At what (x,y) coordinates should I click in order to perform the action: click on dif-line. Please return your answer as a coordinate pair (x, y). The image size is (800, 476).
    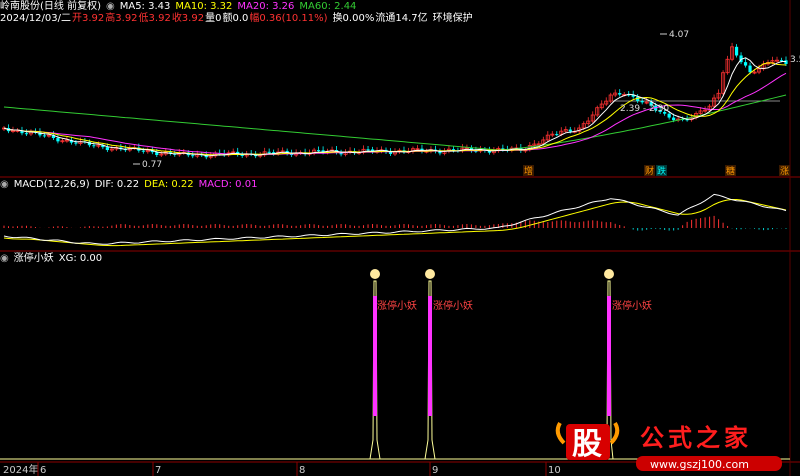
    Looking at the image, I should click on (395, 219).